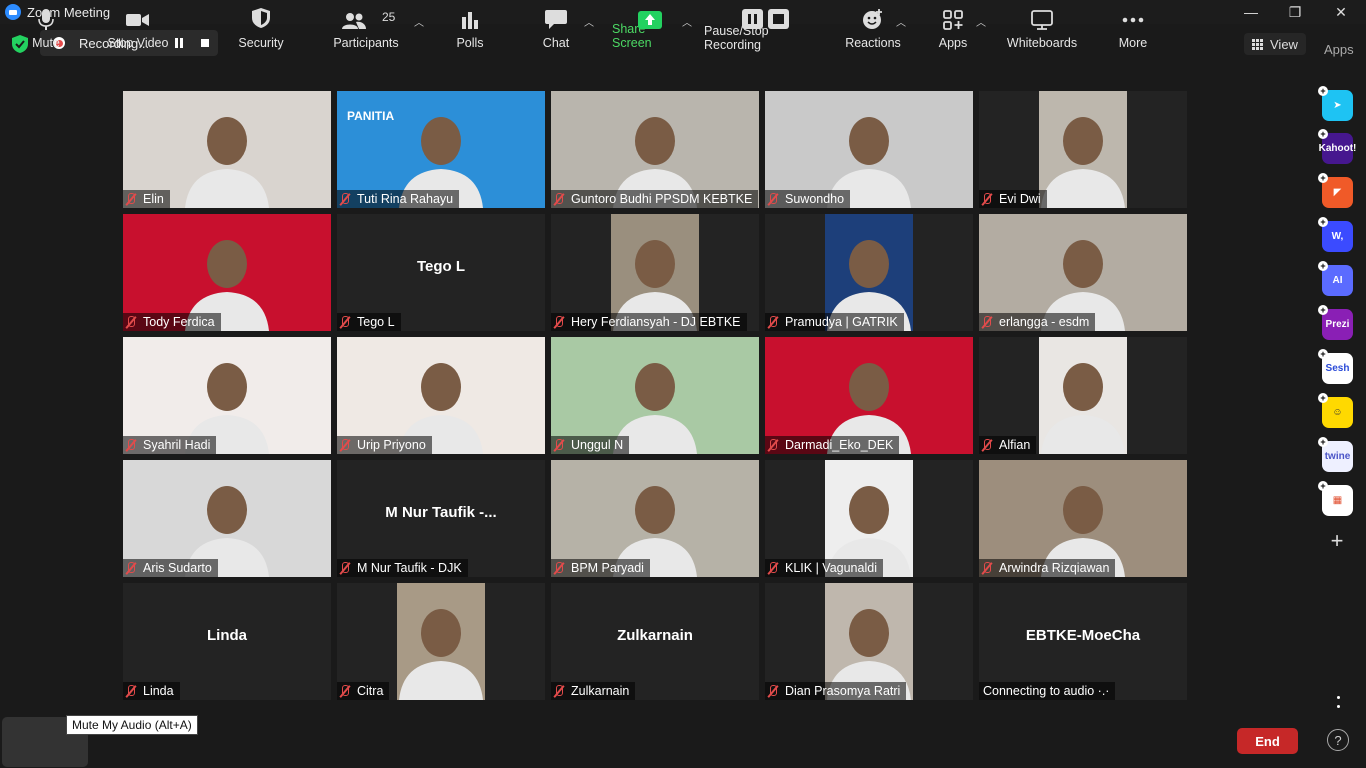 The height and width of the screenshot is (768, 1366). Describe the element at coordinates (419, 21) in the screenshot. I see `participants-caret-icon: ︿` at that location.